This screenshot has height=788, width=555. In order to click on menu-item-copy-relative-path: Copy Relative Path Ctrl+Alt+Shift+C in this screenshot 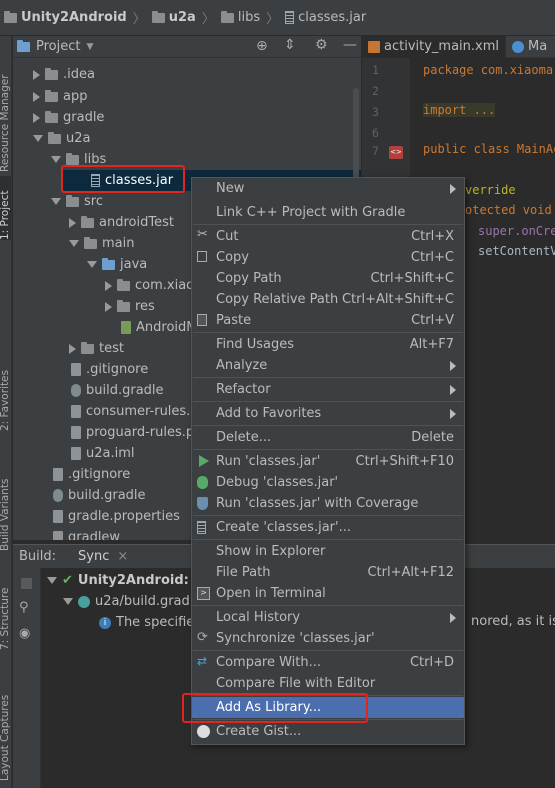, I will do `click(328, 299)`.